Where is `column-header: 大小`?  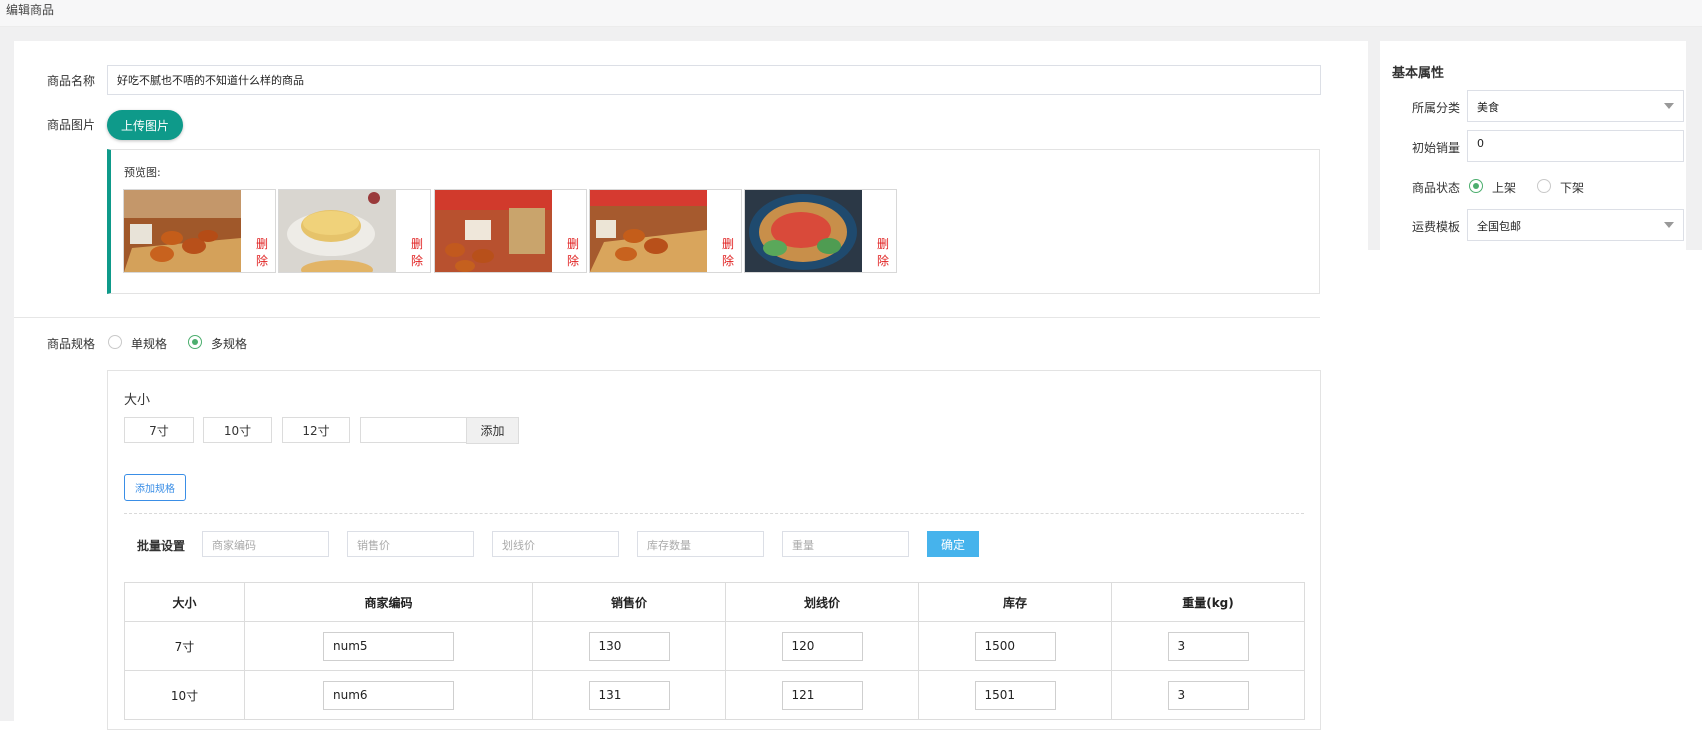 column-header: 大小 is located at coordinates (184, 602).